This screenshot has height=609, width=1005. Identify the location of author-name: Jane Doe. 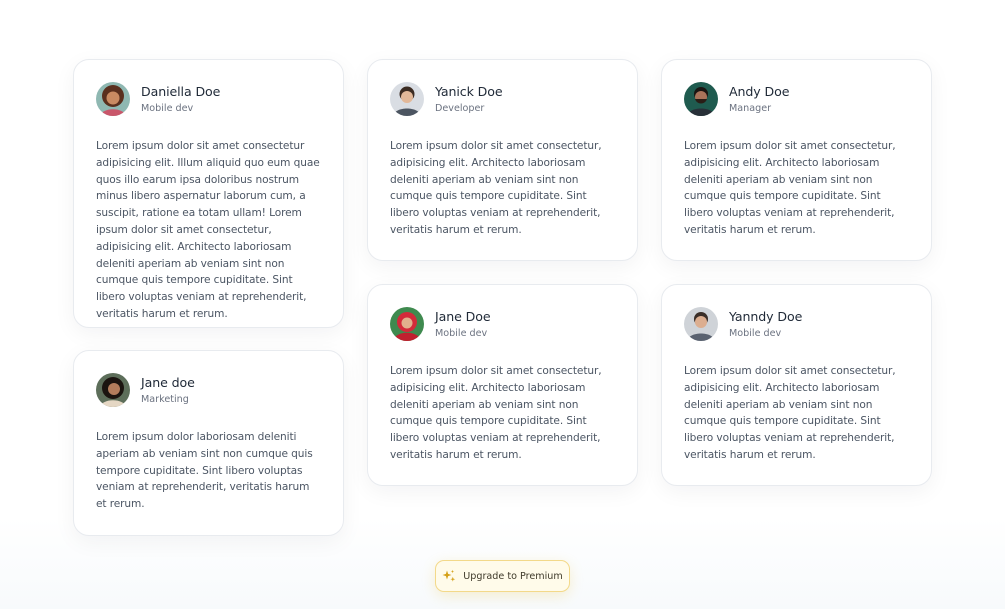
(463, 316).